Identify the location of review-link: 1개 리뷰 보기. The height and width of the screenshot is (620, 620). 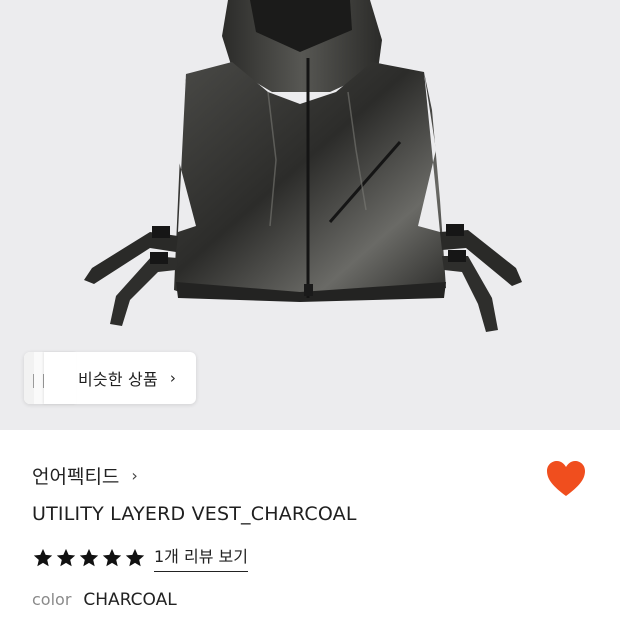
(201, 557).